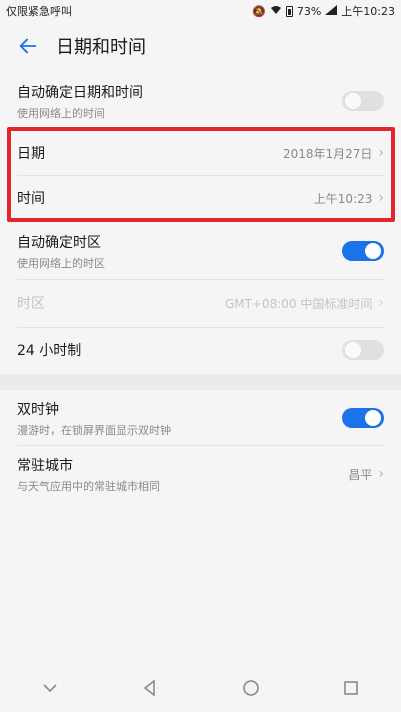 This screenshot has height=712, width=401. I want to click on back-button, so click(28, 46).